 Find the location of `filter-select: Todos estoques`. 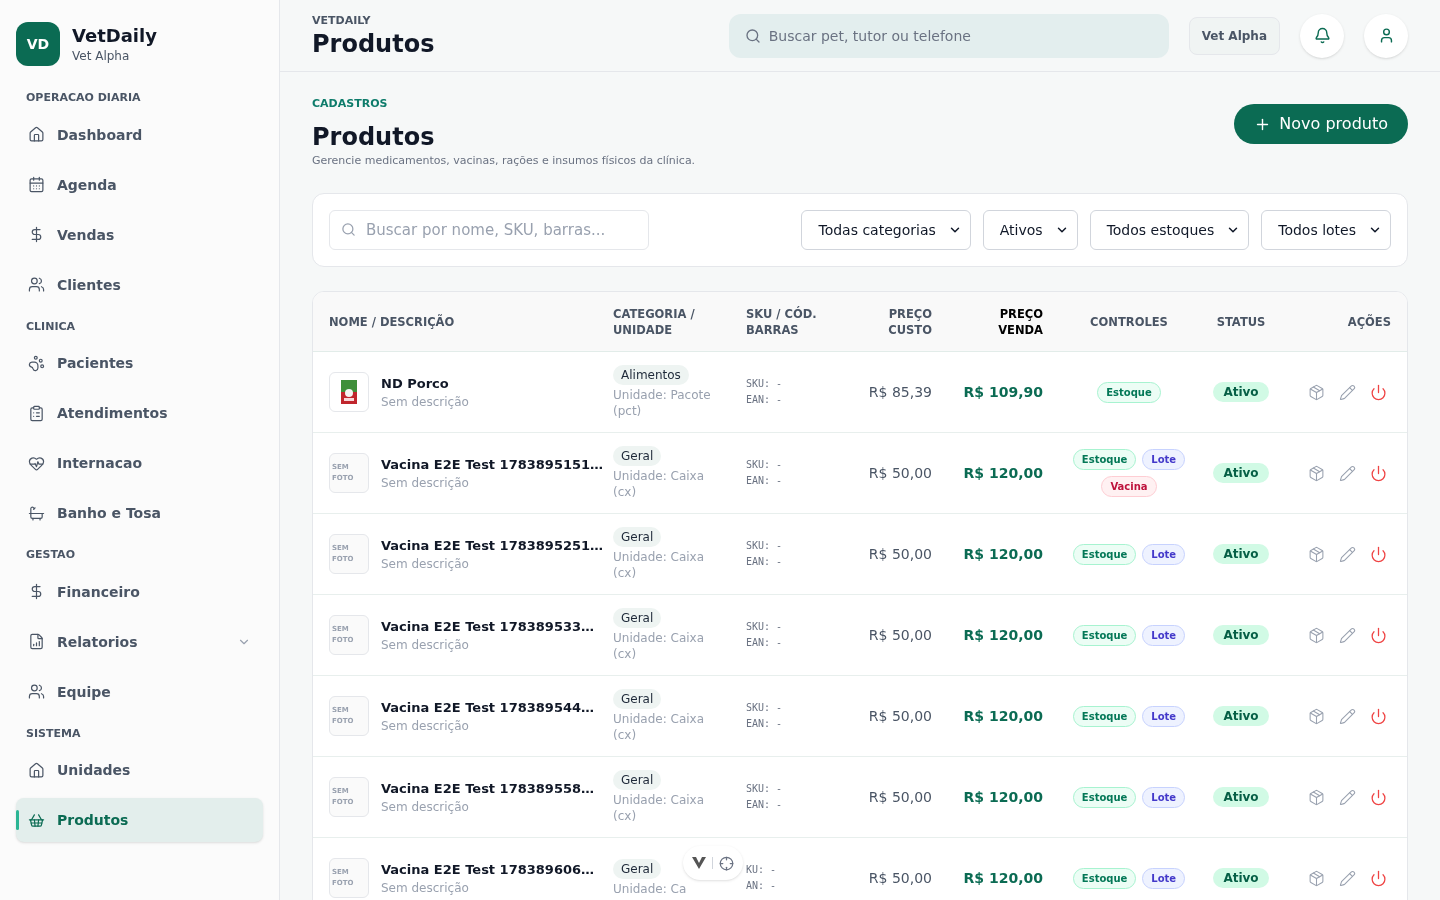

filter-select: Todos estoques is located at coordinates (1169, 230).